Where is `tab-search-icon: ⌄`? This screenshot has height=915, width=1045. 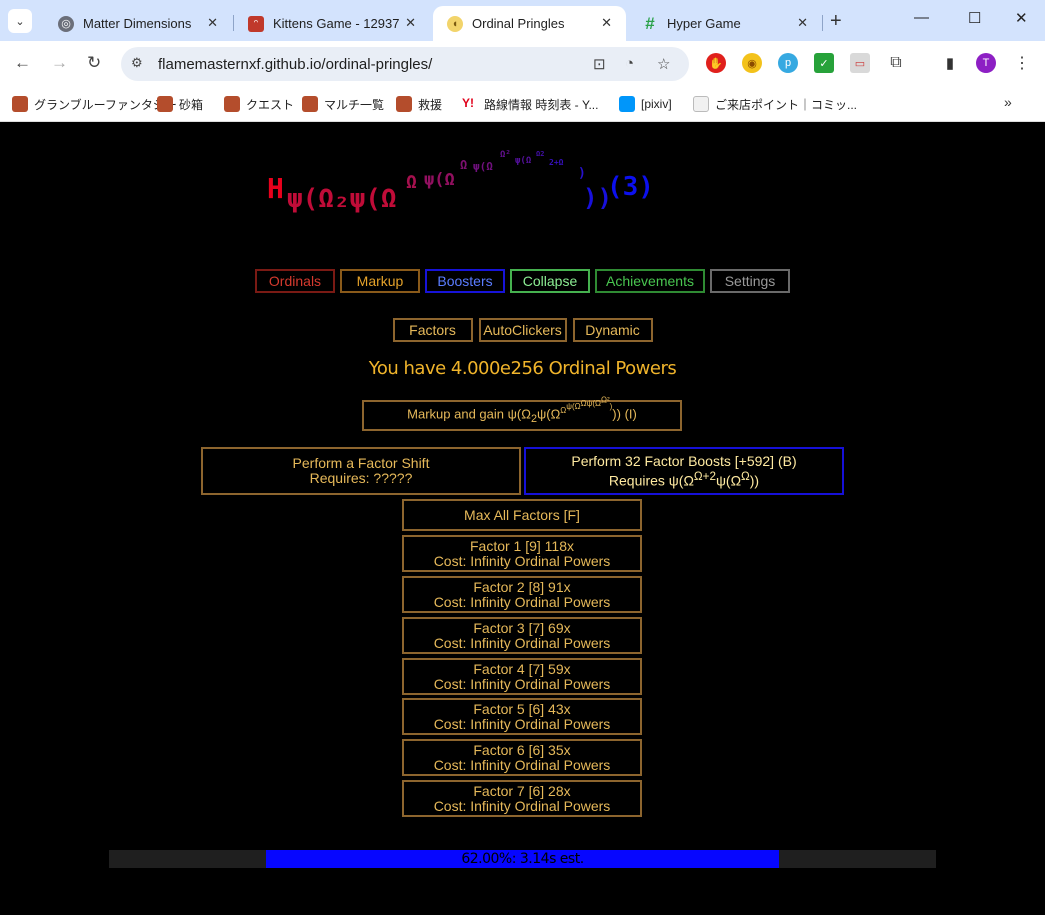 tab-search-icon: ⌄ is located at coordinates (20, 21).